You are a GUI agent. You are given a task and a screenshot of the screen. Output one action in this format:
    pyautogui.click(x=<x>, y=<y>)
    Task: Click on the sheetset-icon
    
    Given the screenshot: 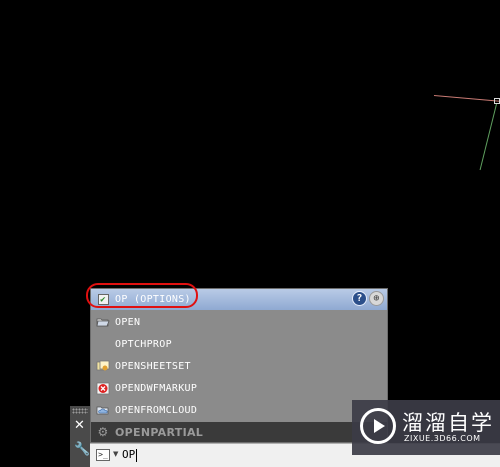 What is the action you would take?
    pyautogui.click(x=103, y=366)
    